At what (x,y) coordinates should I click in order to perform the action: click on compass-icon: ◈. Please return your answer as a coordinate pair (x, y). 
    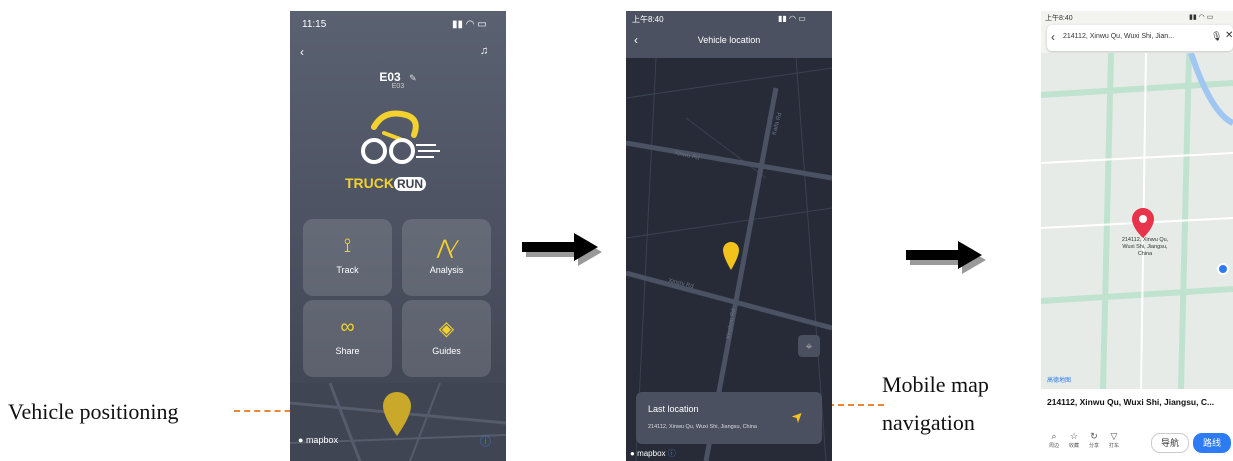
    Looking at the image, I should click on (446, 329).